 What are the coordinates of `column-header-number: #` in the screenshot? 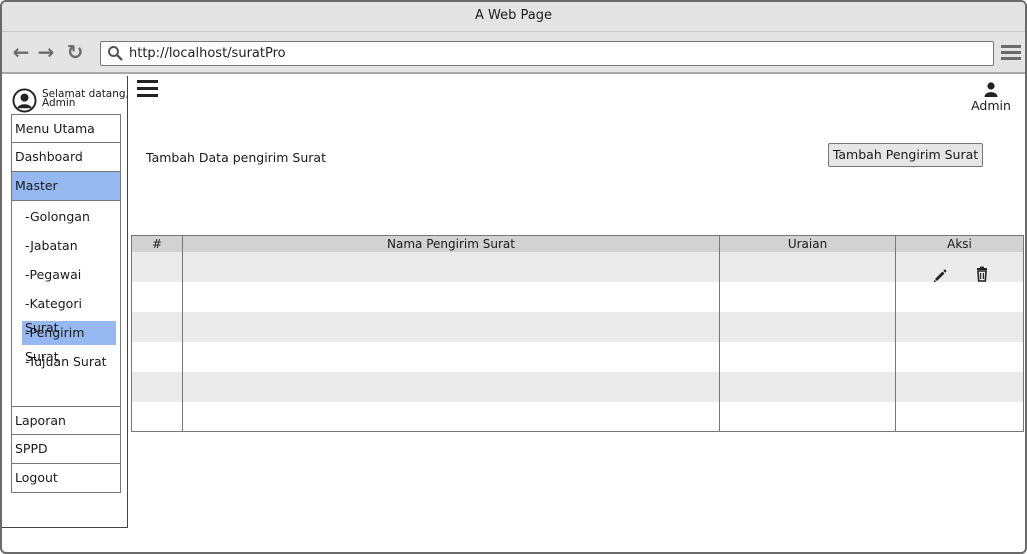 It's located at (157, 243).